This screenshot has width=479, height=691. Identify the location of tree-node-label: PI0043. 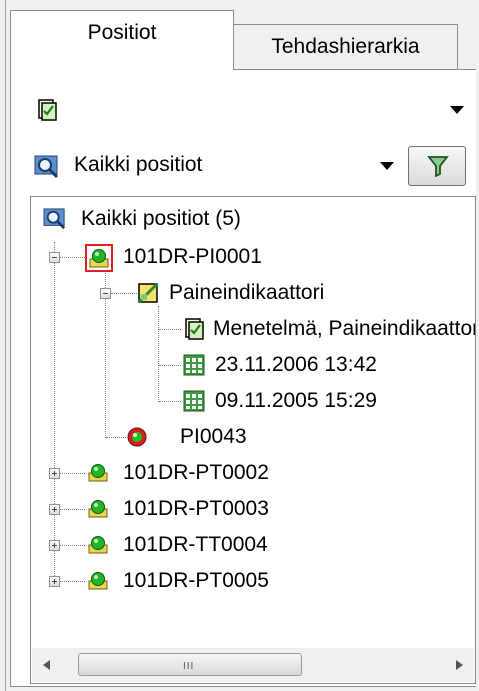
(213, 436).